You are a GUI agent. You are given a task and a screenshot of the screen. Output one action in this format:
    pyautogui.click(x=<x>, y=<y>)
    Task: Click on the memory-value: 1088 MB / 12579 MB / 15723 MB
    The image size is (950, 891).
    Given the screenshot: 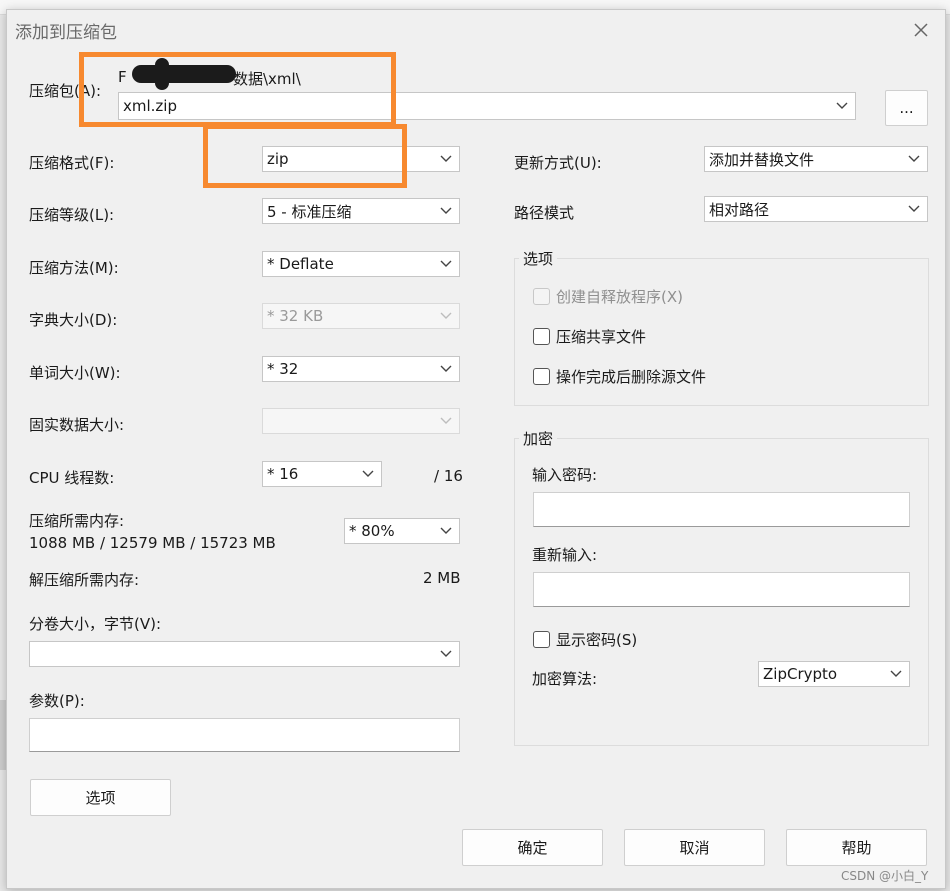 What is the action you would take?
    pyautogui.click(x=152, y=543)
    